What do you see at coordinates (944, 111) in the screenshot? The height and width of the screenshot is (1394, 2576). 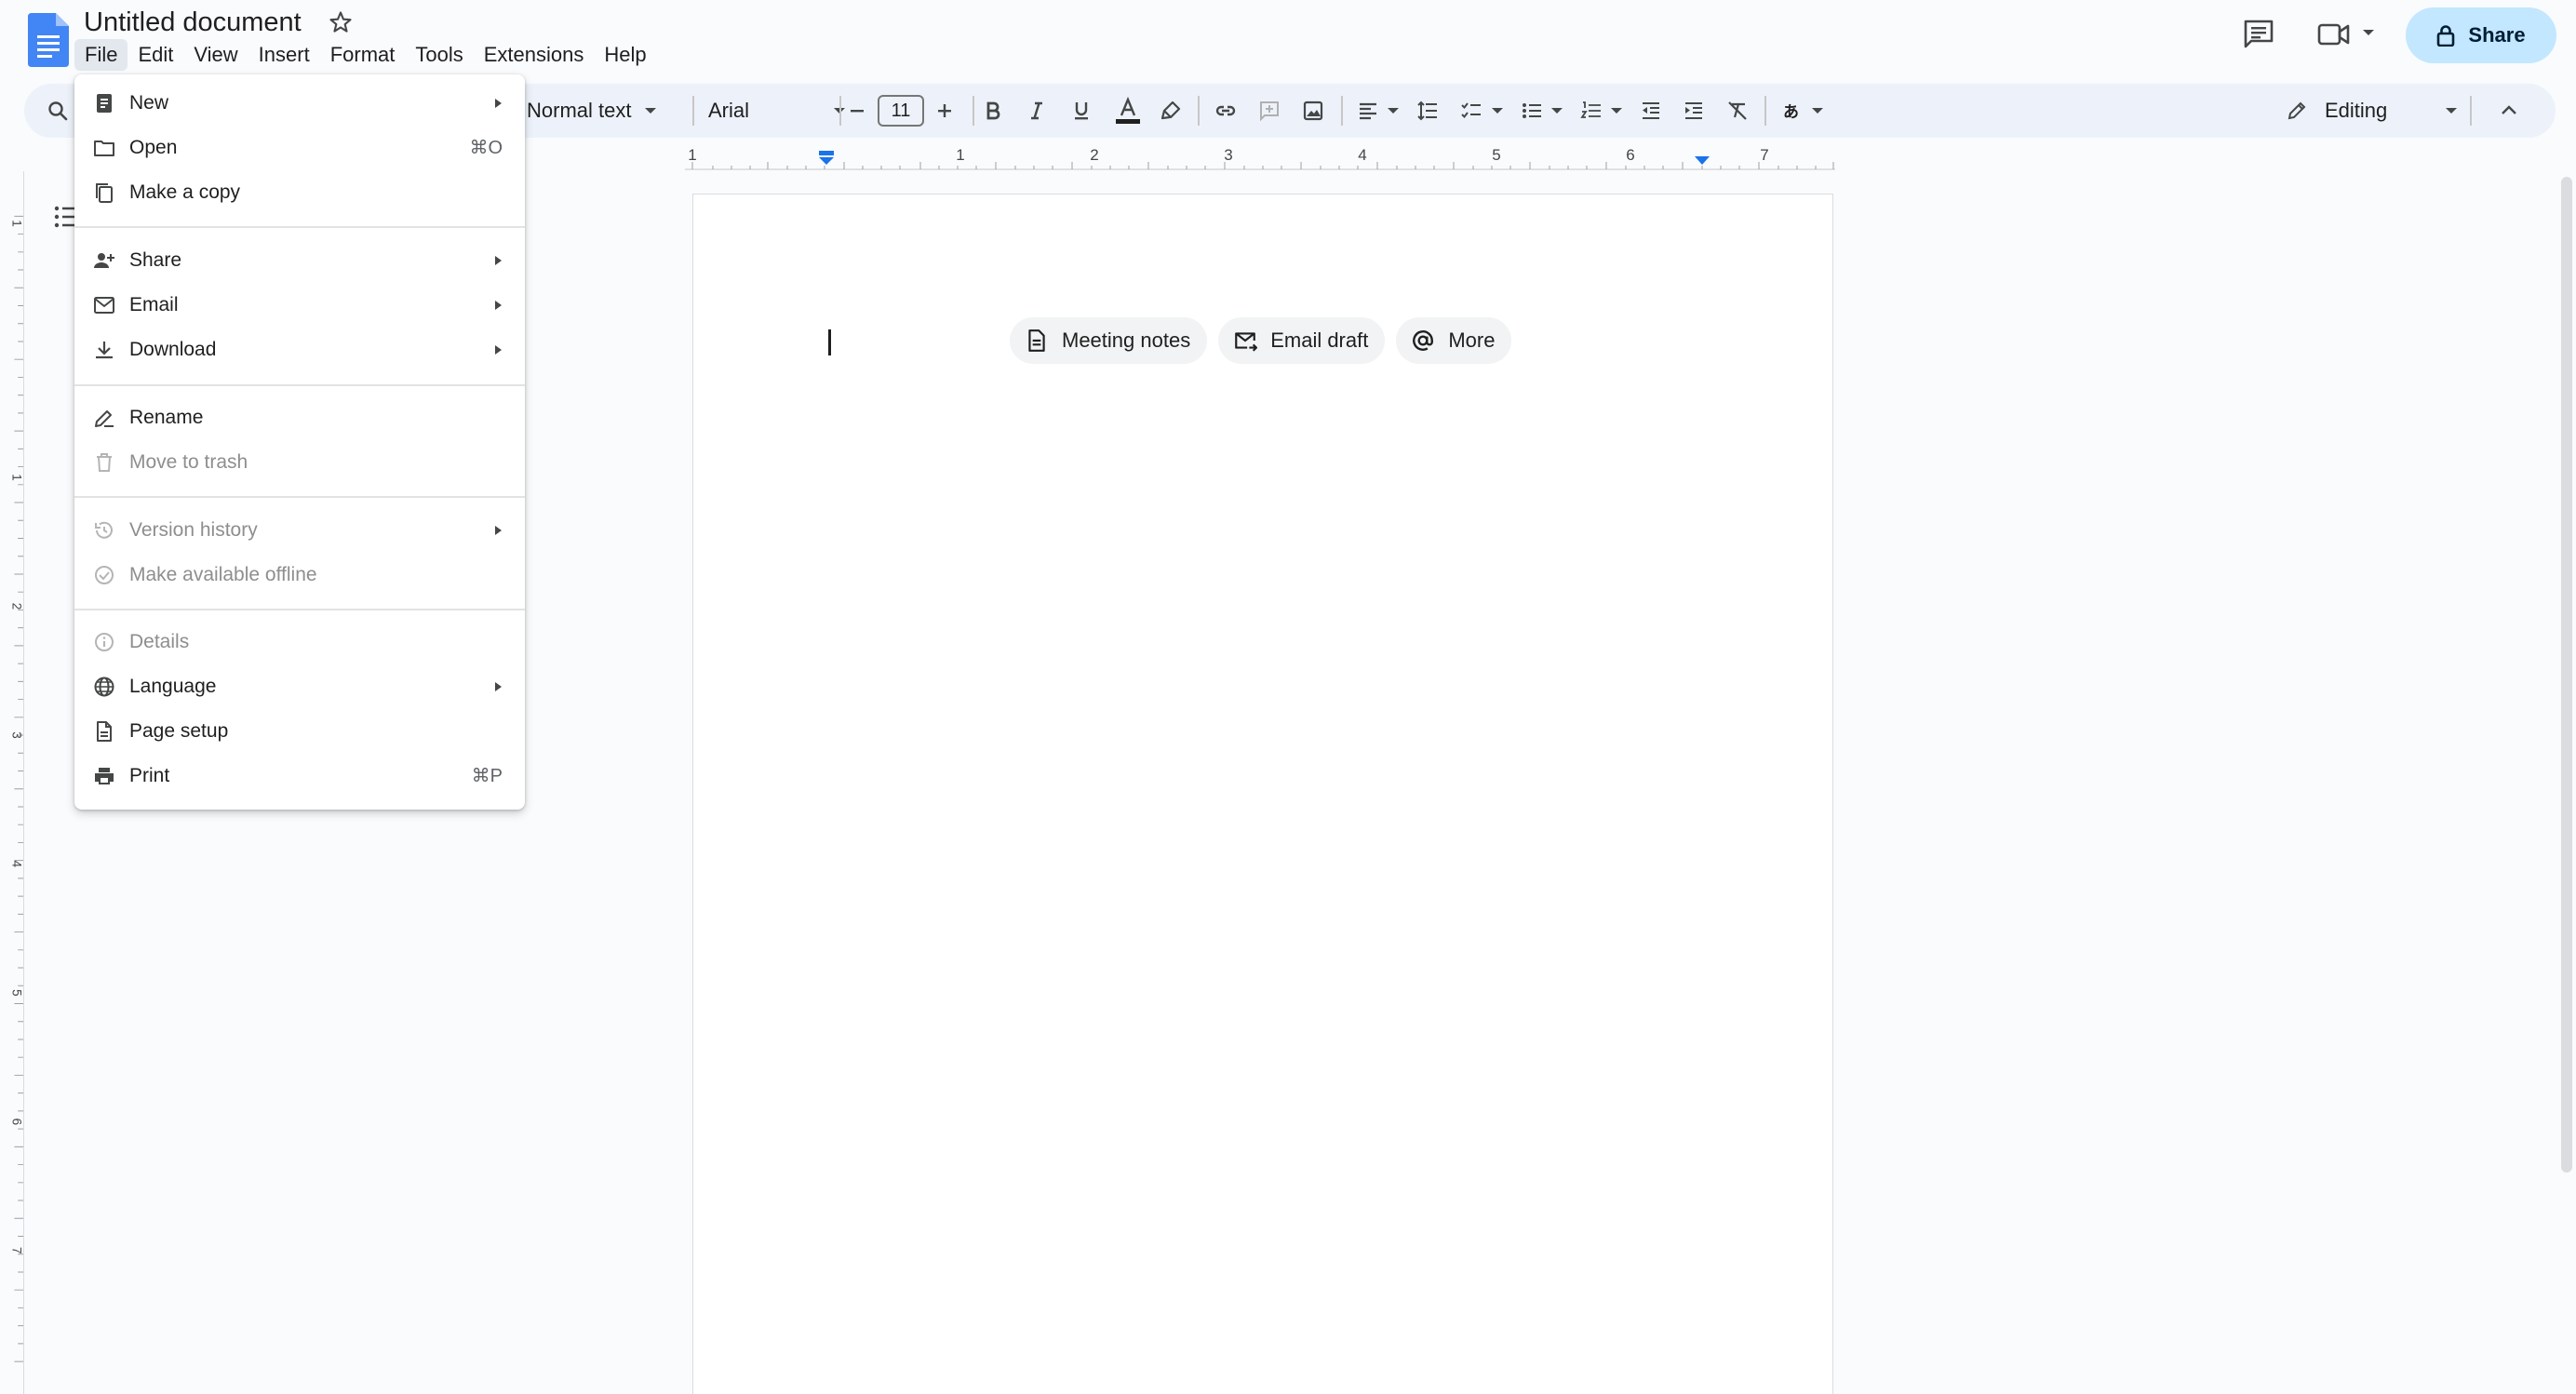 I see `increase-font-size-icon` at bounding box center [944, 111].